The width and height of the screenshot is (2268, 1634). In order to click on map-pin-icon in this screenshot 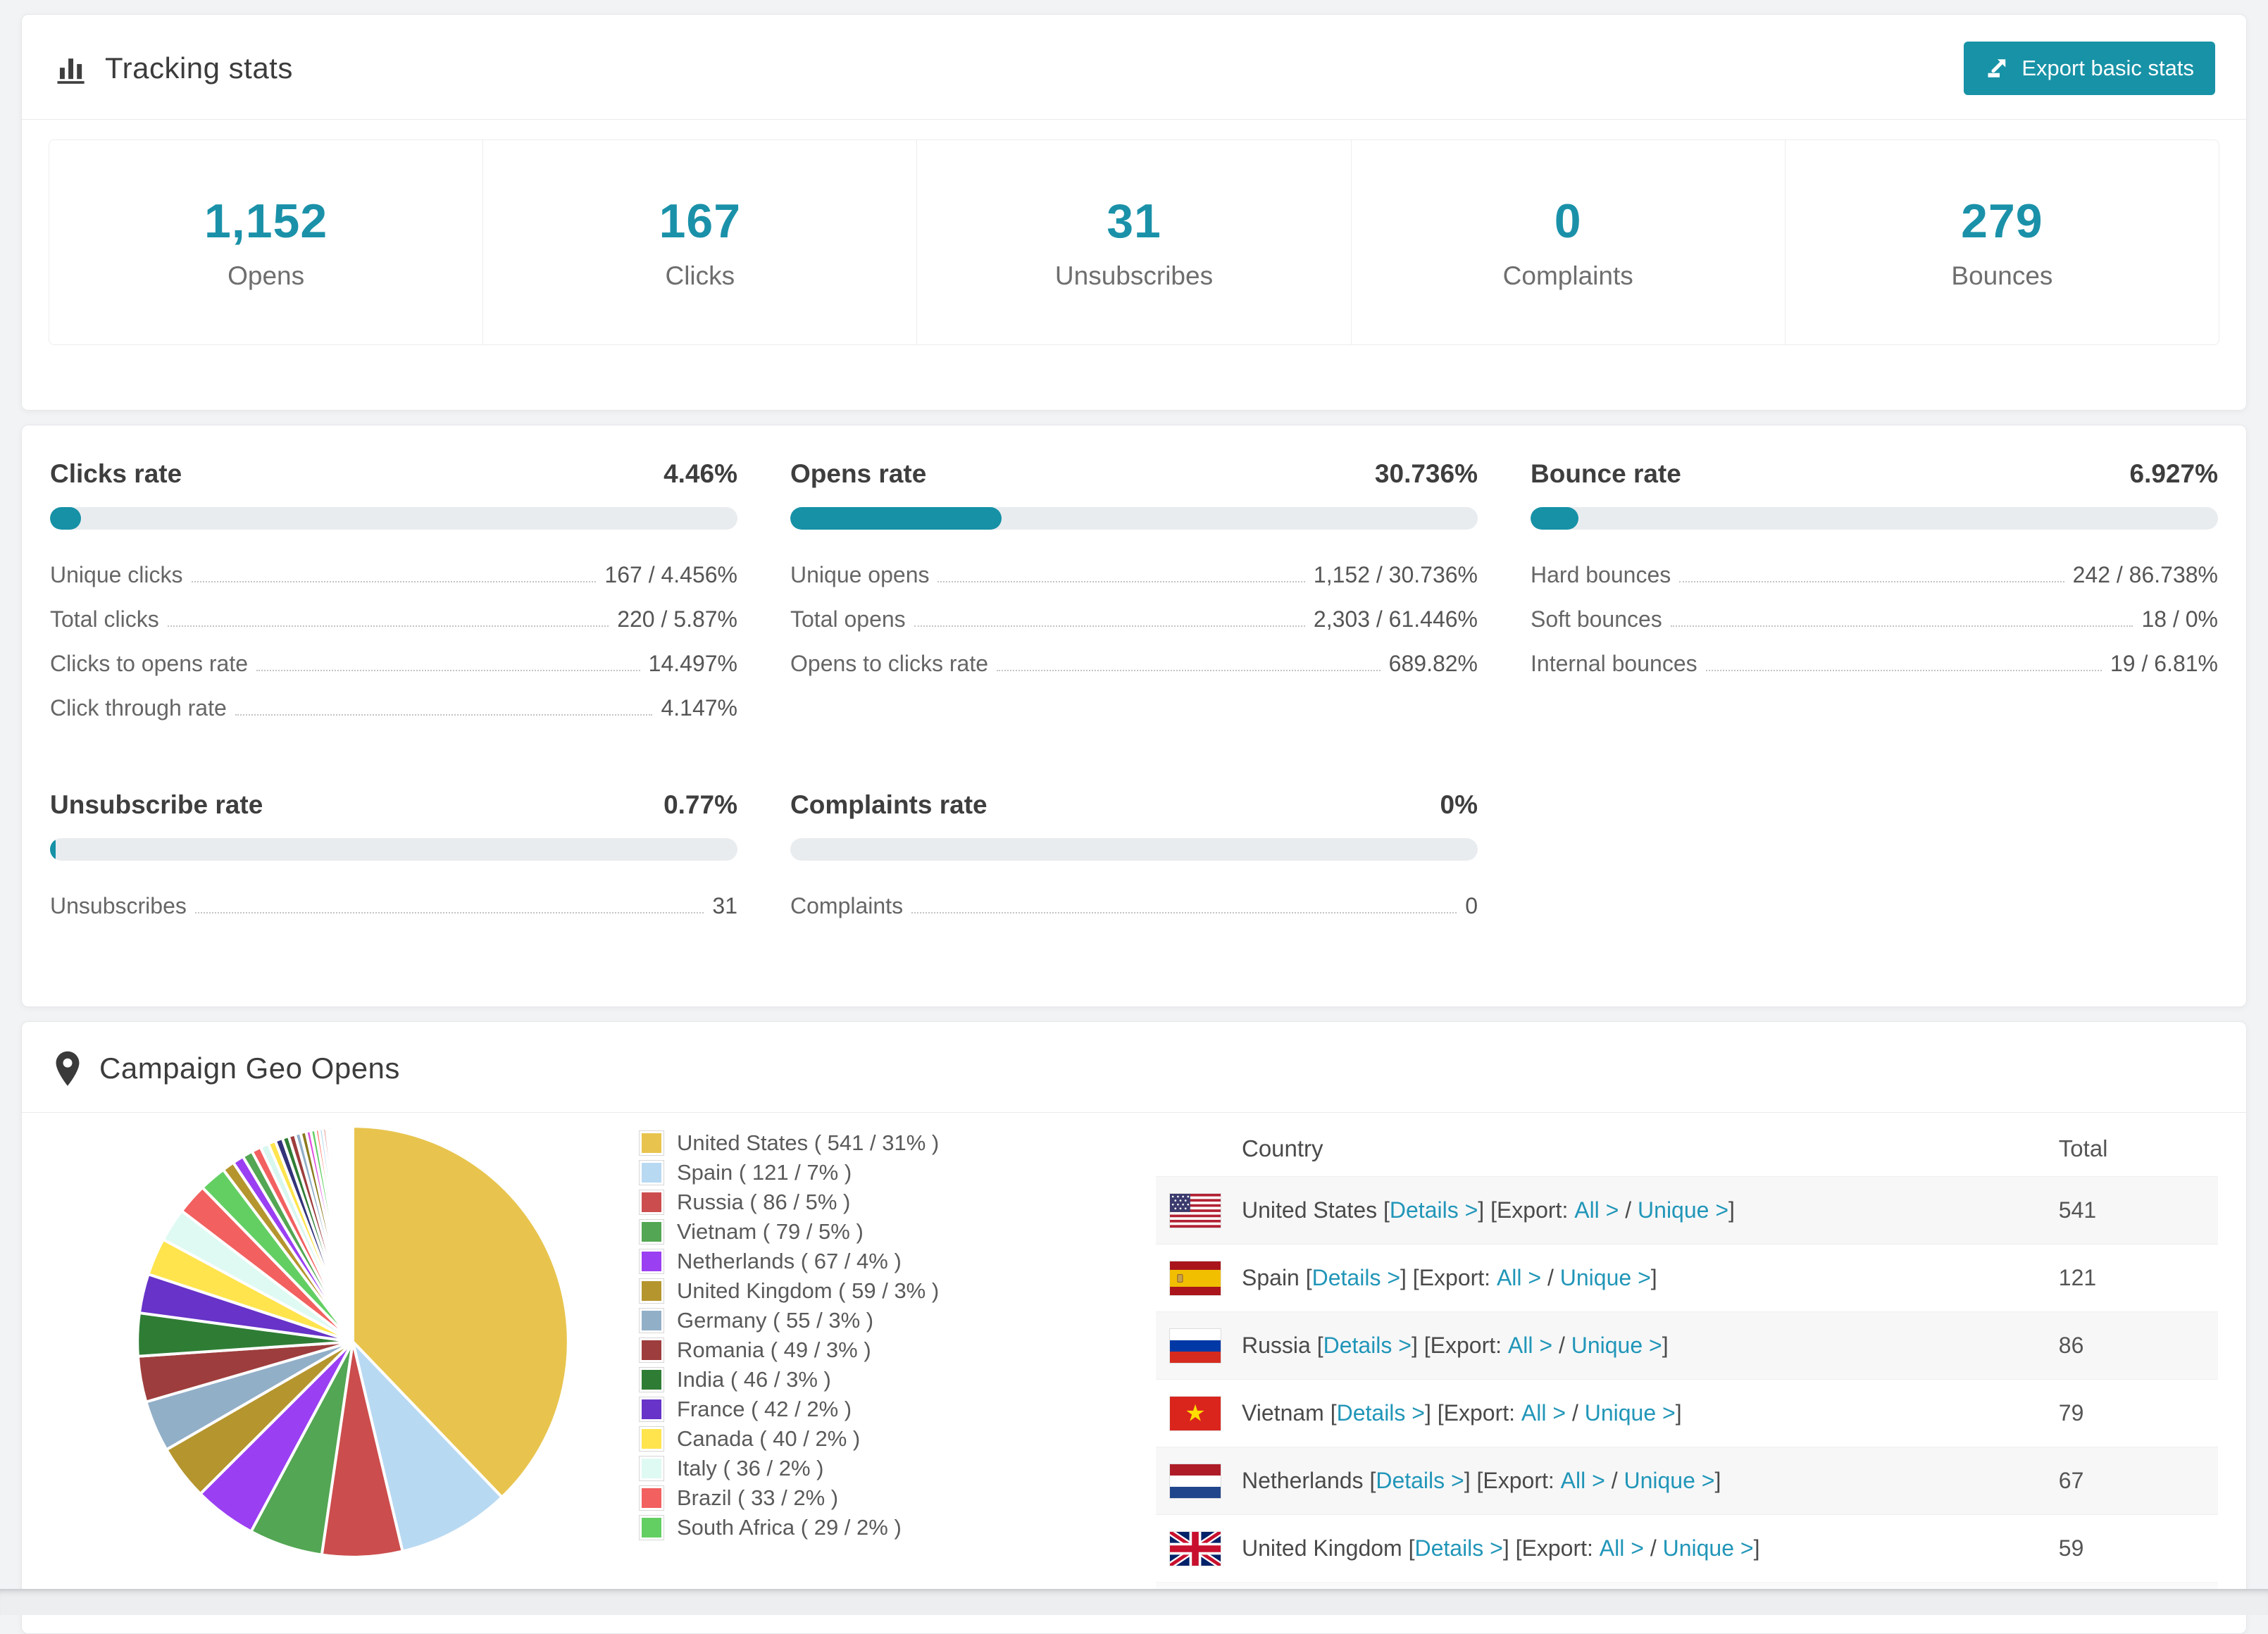, I will do `click(68, 1068)`.